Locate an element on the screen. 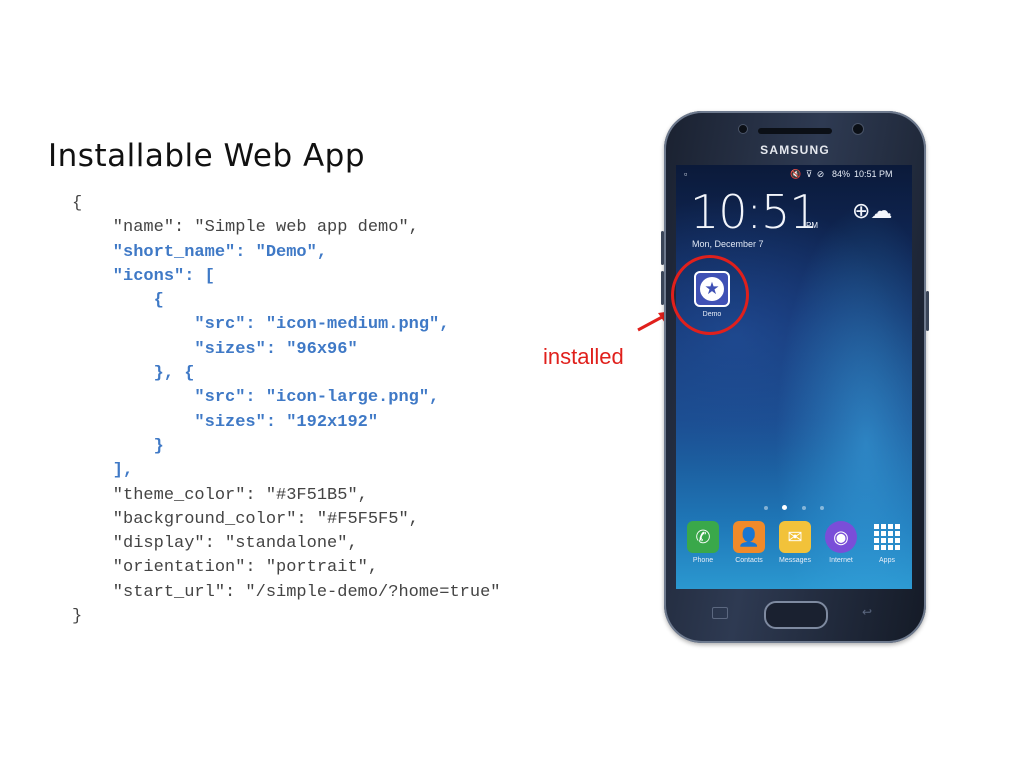 This screenshot has width=1024, height=768. dock-app-contacts: 👤 Contacts is located at coordinates (749, 542).